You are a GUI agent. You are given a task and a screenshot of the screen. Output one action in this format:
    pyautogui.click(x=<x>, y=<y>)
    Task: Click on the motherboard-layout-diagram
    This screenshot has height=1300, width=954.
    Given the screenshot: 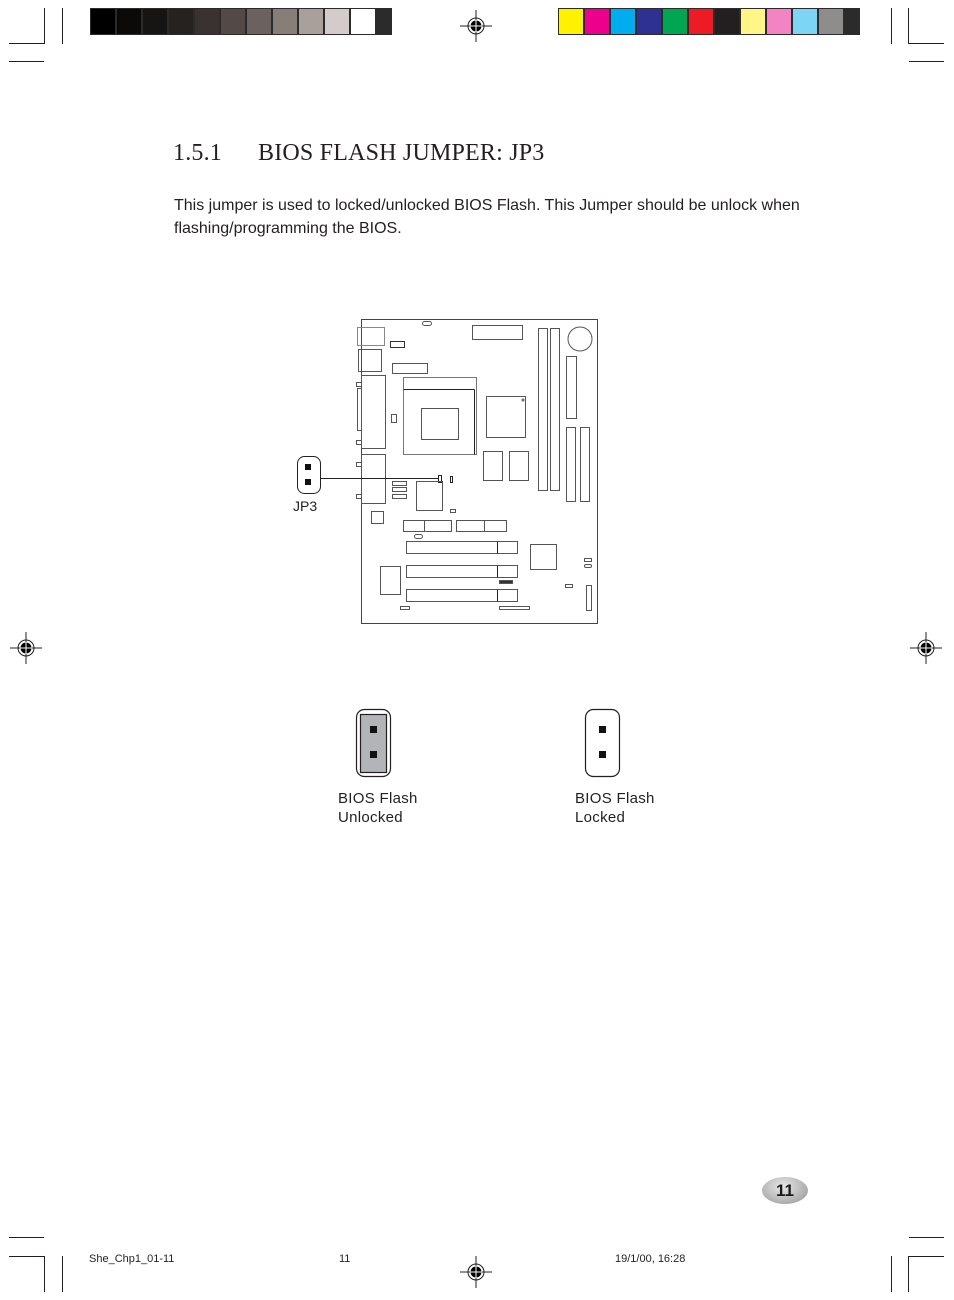 What is the action you would take?
    pyautogui.click(x=447, y=471)
    